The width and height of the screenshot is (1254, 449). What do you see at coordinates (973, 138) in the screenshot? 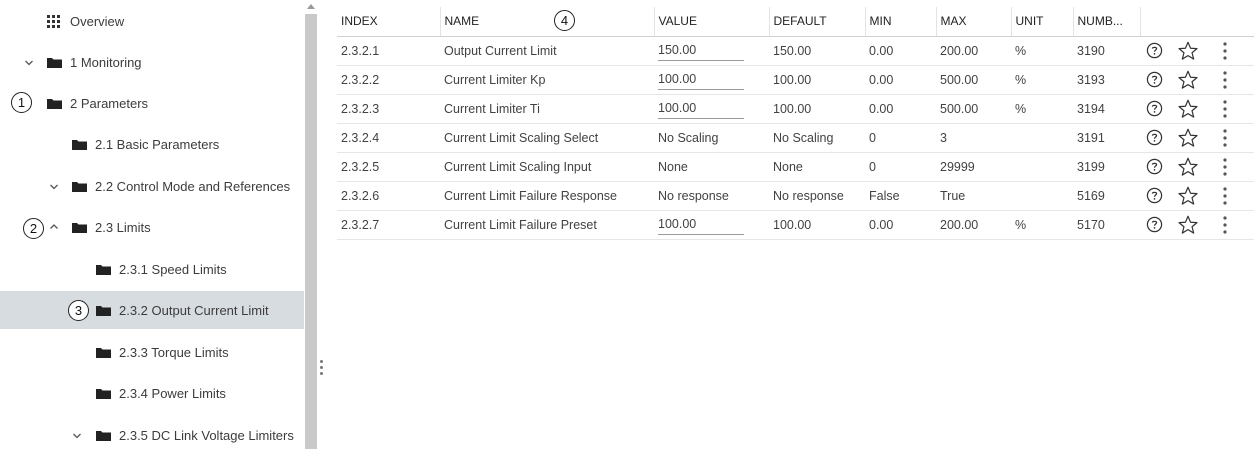
I see `cell-max: 3` at bounding box center [973, 138].